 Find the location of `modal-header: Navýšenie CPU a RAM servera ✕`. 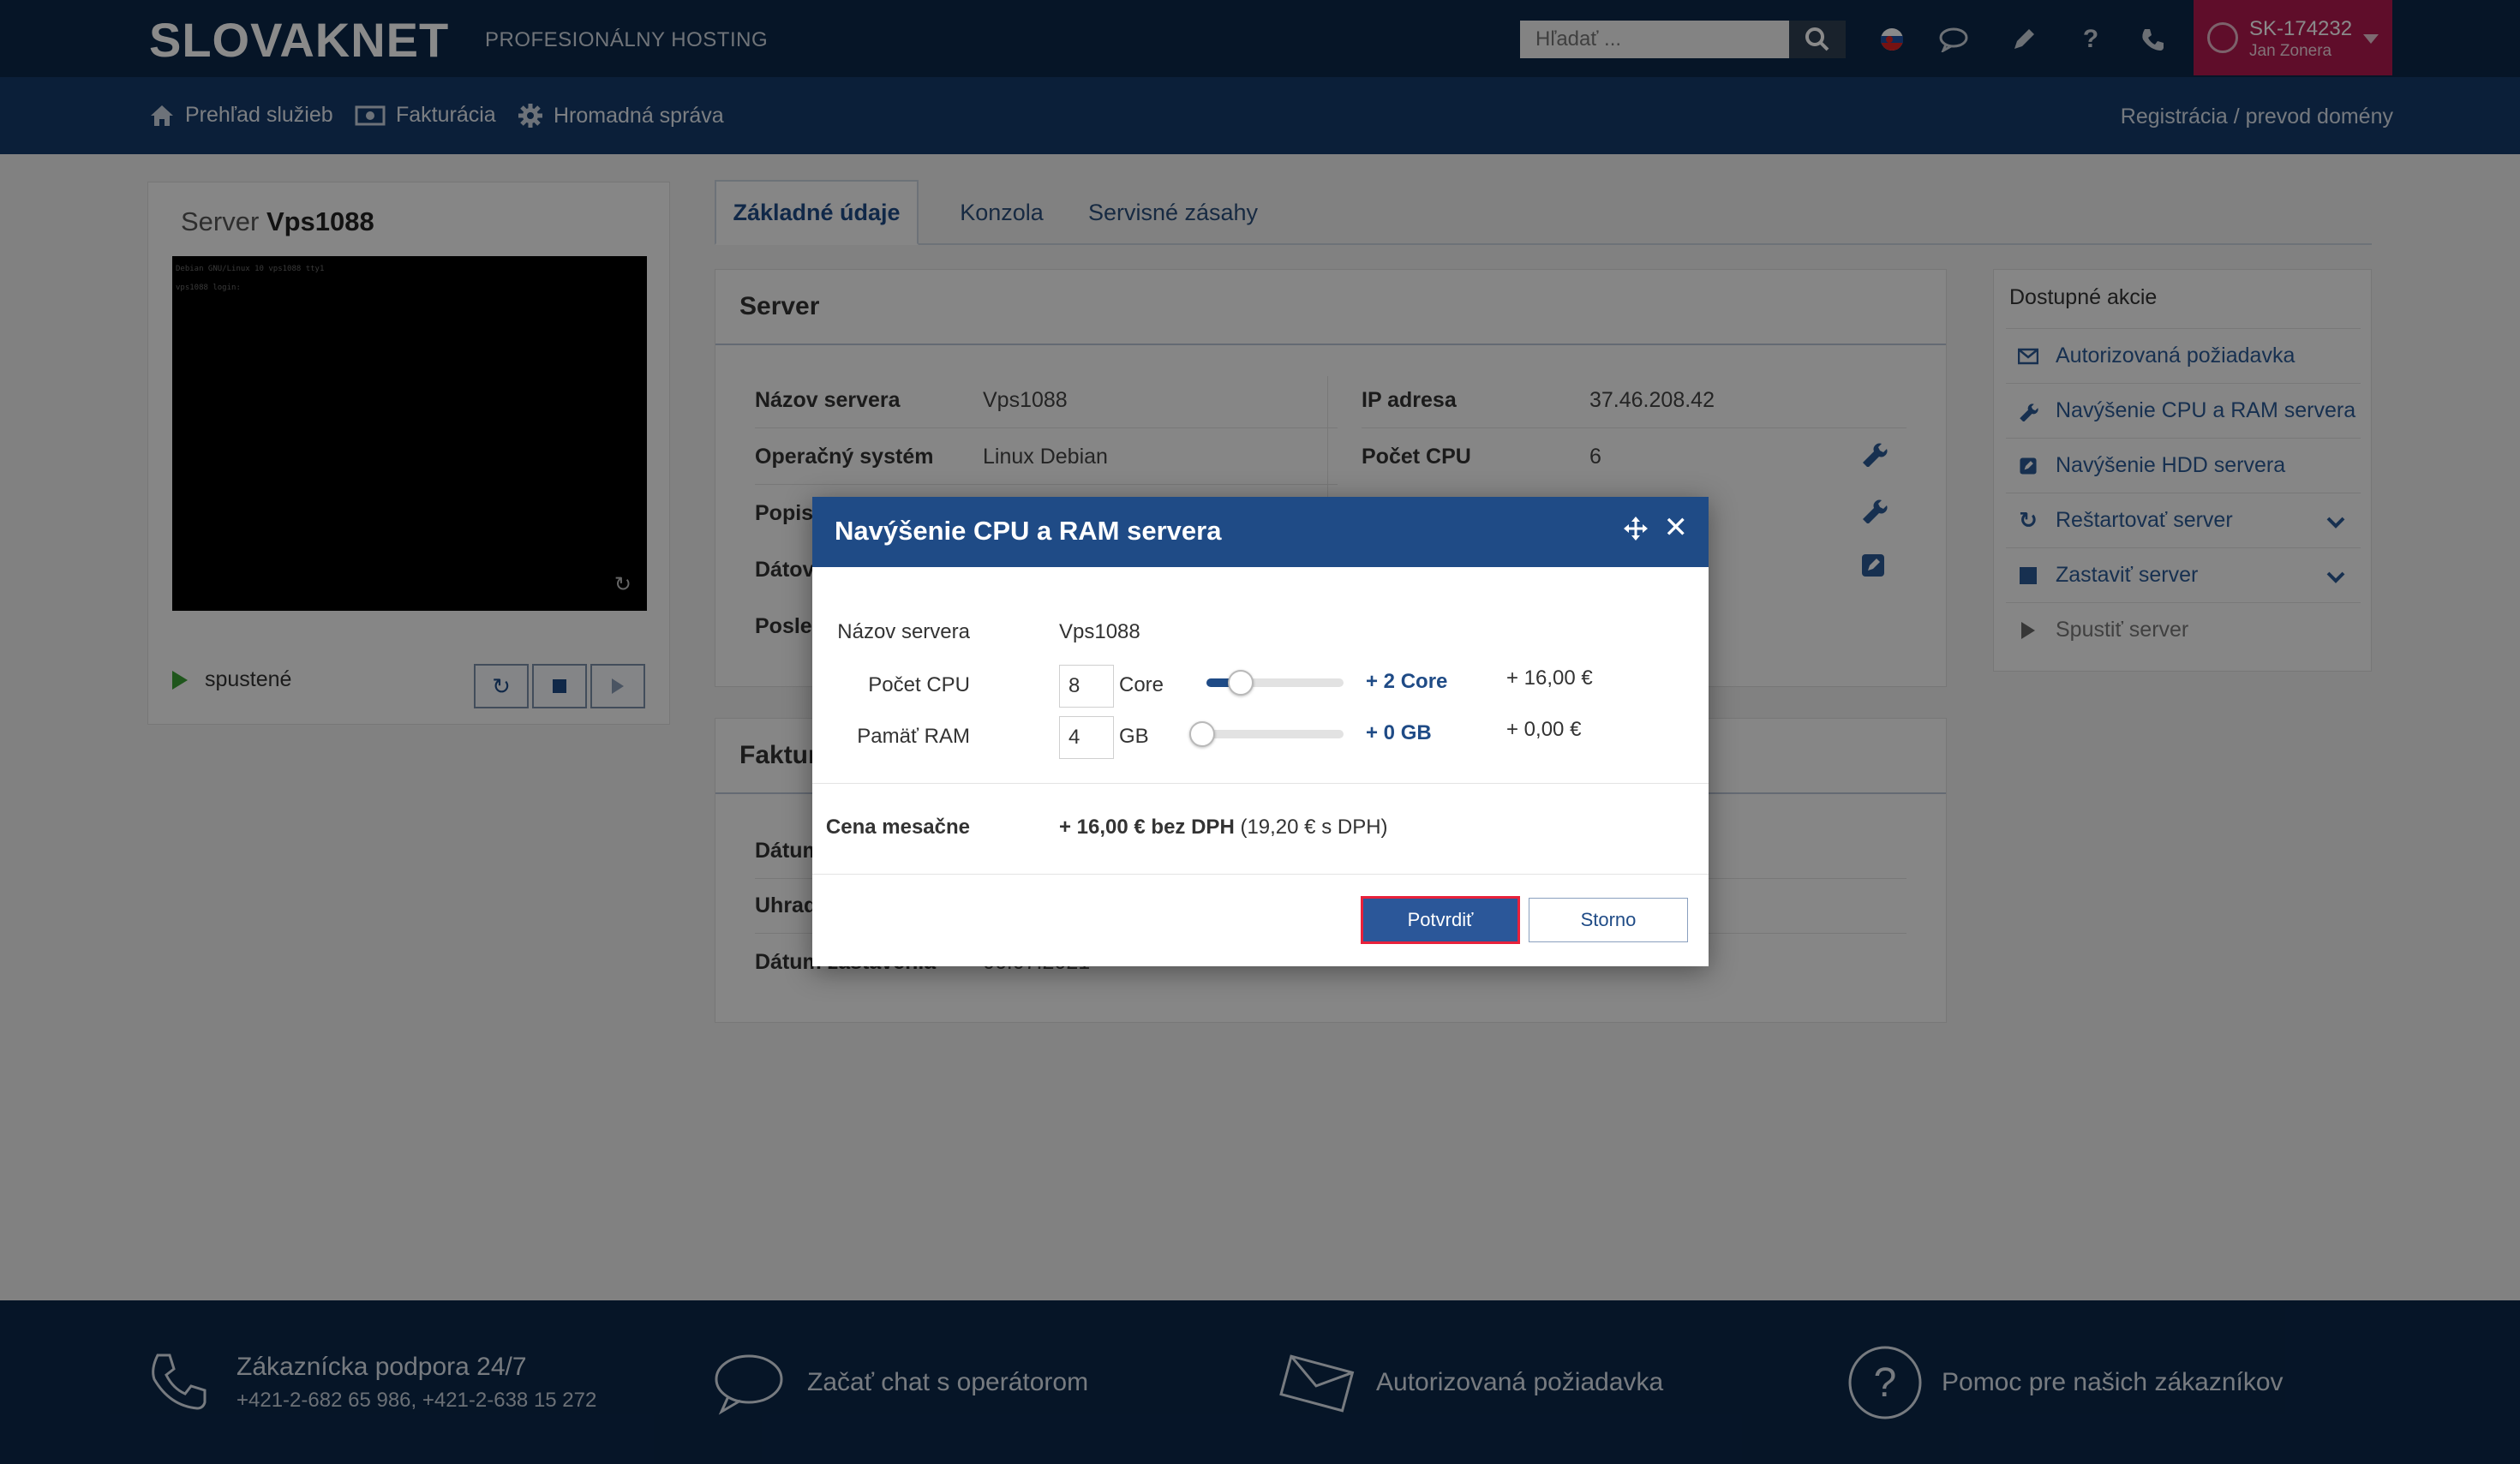

modal-header: Navýšenie CPU a RAM servera ✕ is located at coordinates (1261, 532).